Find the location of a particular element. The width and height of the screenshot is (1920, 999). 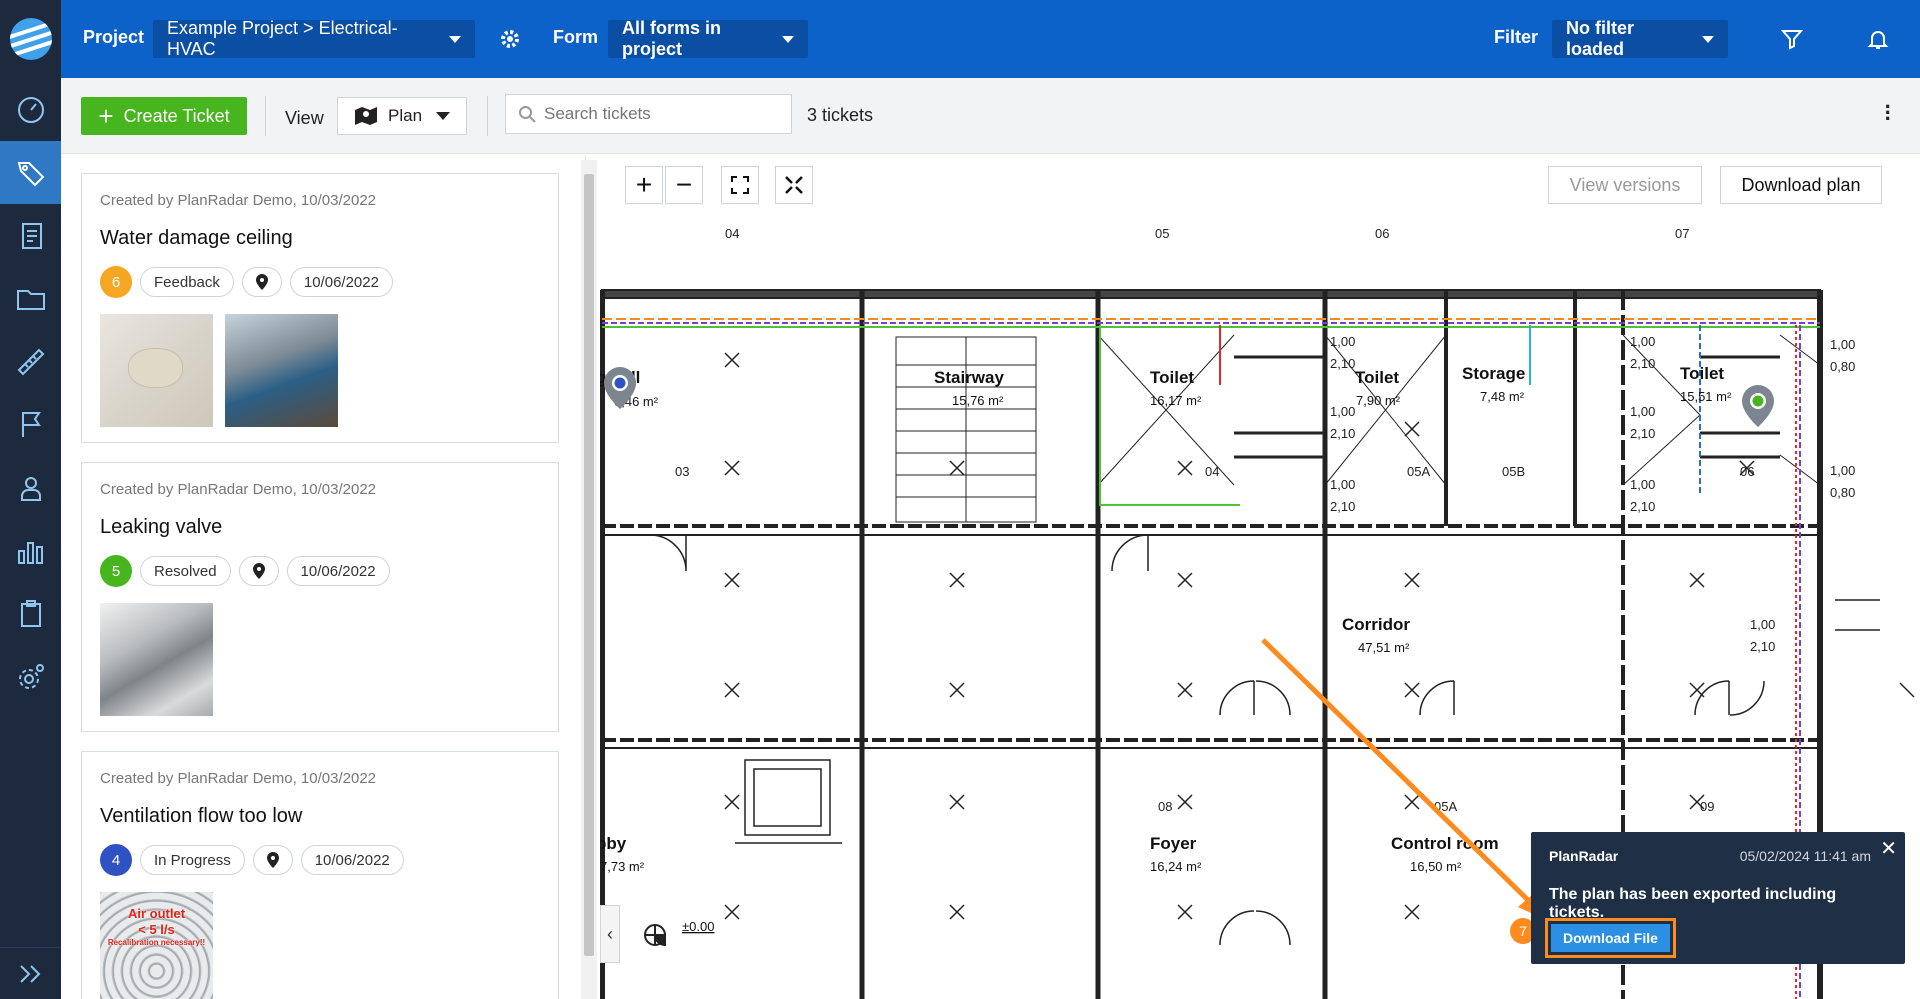

project-select: Example Project > Electrical-HVAC is located at coordinates (314, 38).